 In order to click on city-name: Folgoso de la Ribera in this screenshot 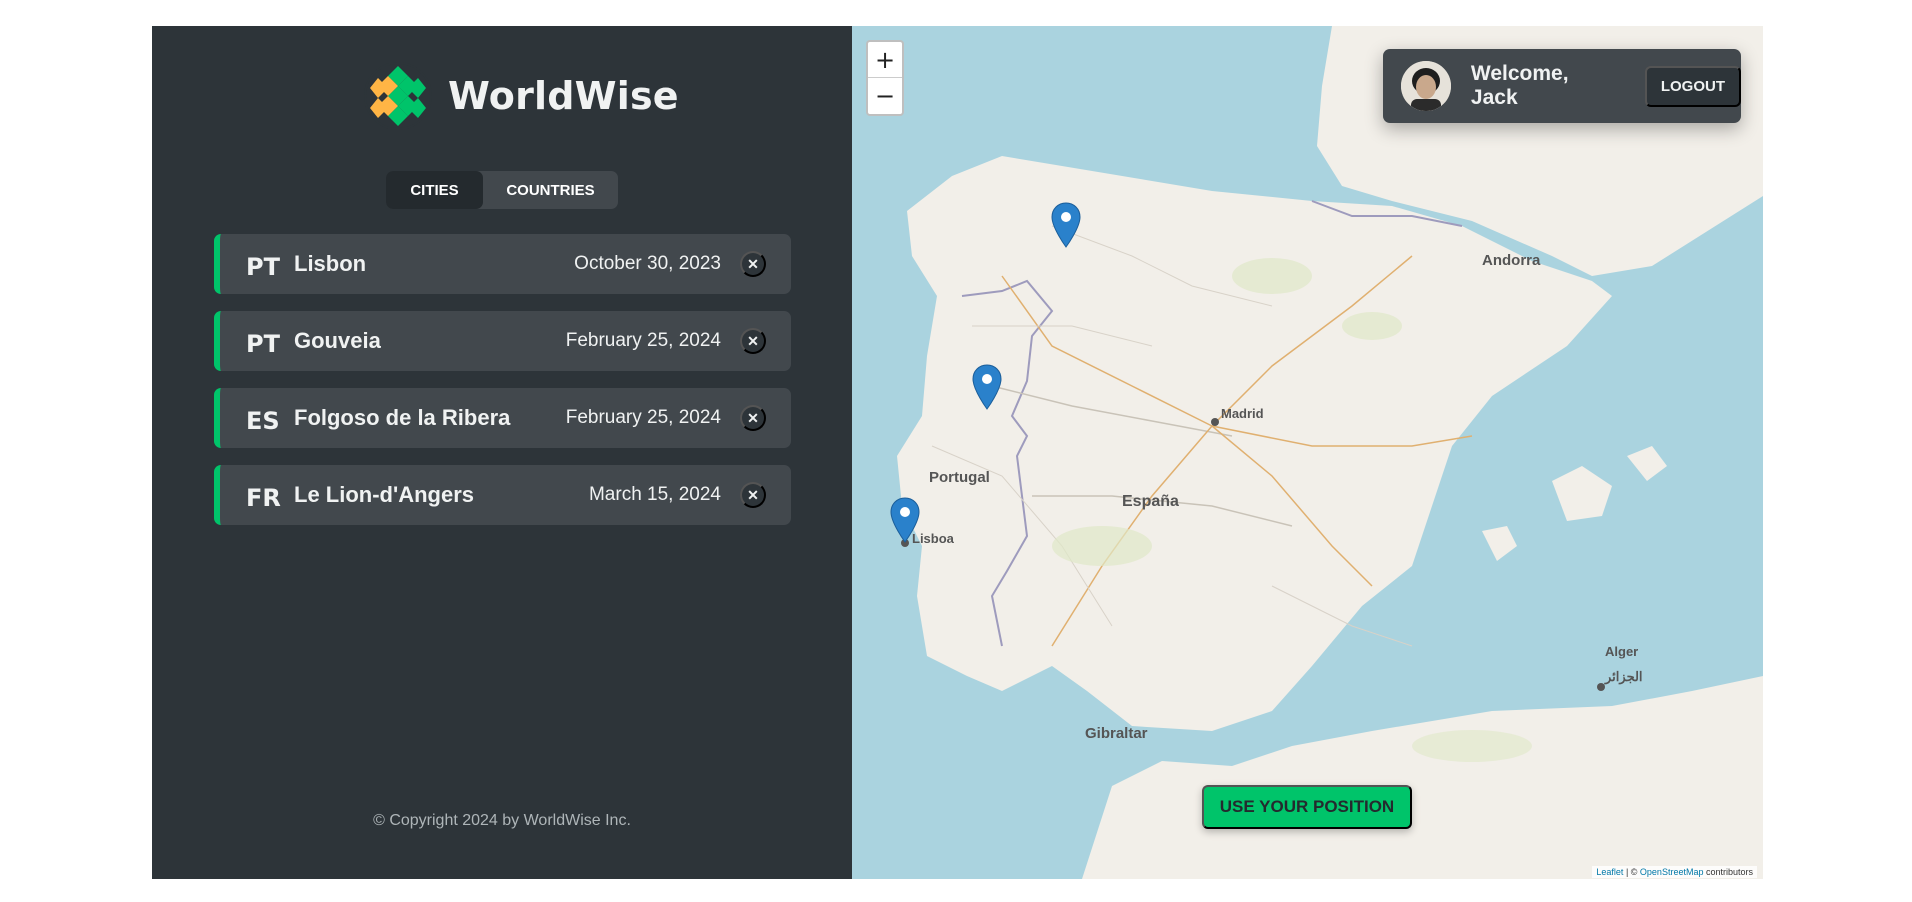, I will do `click(402, 417)`.